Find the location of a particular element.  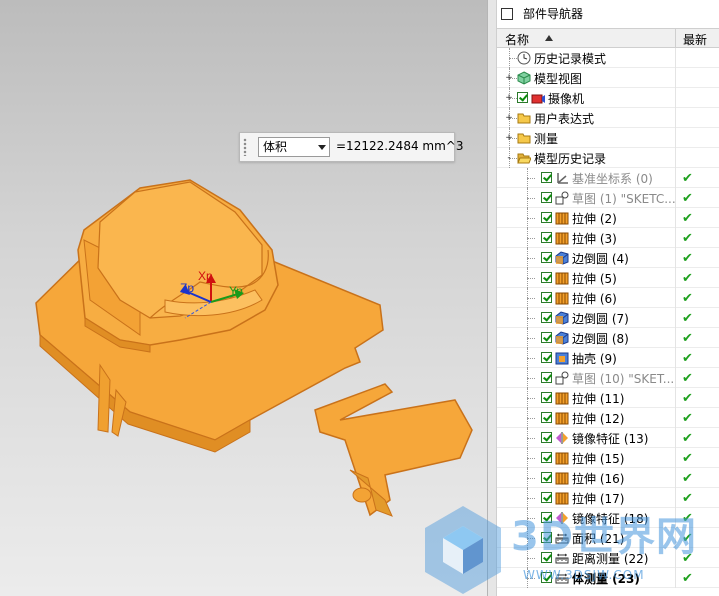

tree-row-label: 拉伸 (11) is located at coordinates (598, 399).